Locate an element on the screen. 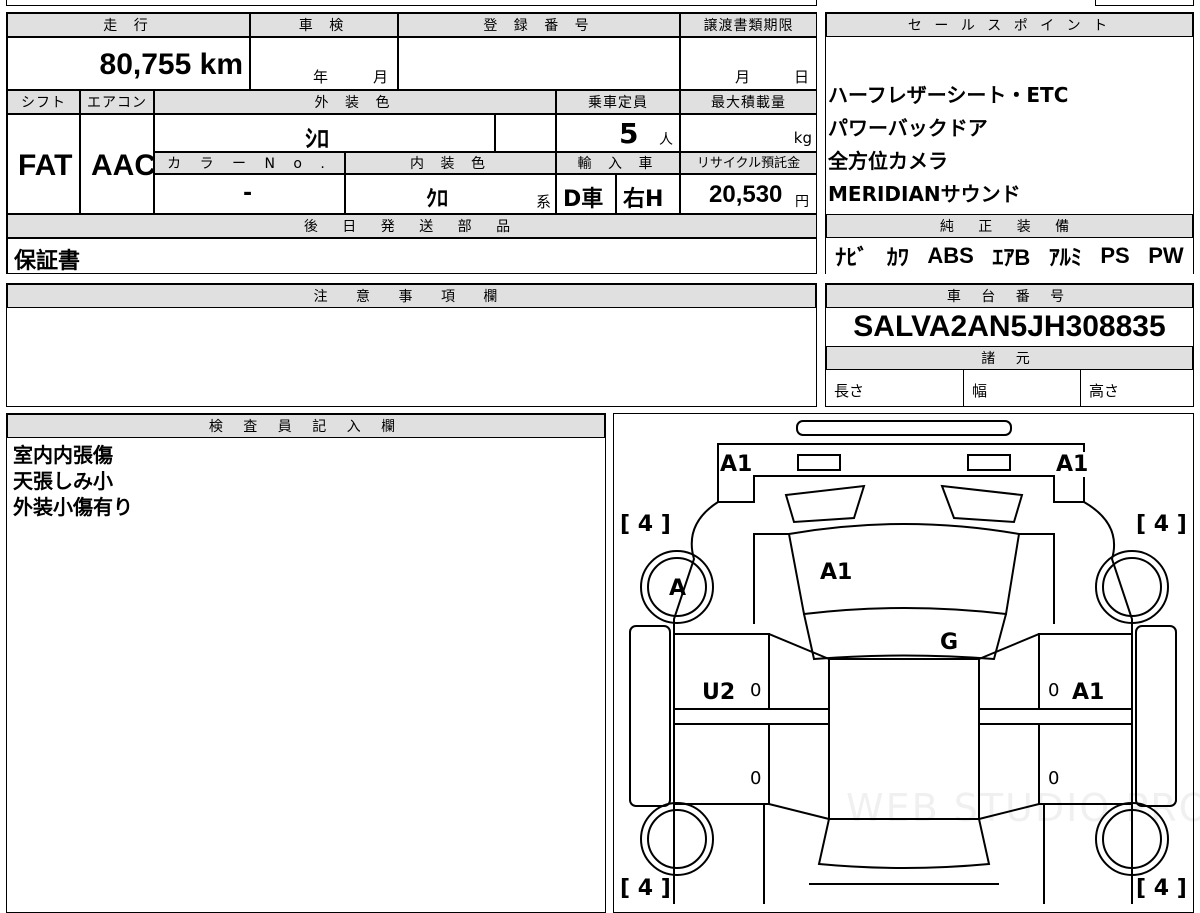 This screenshot has height=913, width=1200. equipment-item: ｱﾙﾐ is located at coordinates (1065, 257).